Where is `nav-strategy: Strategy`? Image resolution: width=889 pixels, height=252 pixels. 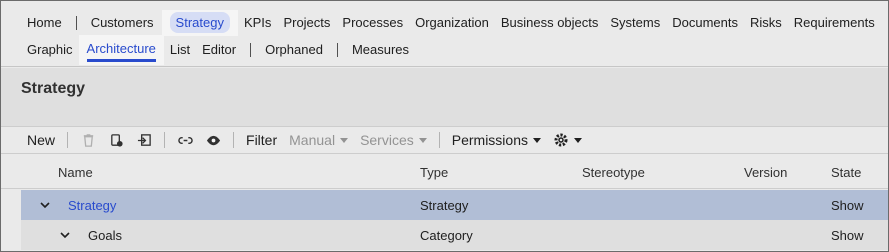 nav-strategy: Strategy is located at coordinates (199, 23).